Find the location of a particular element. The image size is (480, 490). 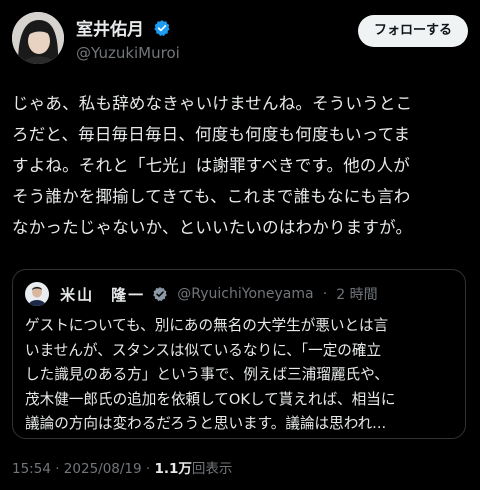

views-count: 1.1万 is located at coordinates (173, 469).